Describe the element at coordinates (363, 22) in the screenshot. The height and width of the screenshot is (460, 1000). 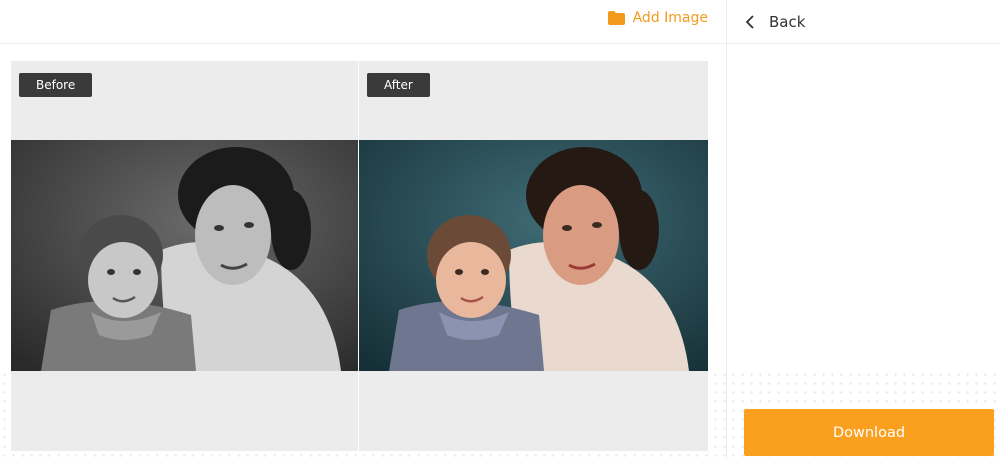
I see `top-toolbar: Add Image` at that location.